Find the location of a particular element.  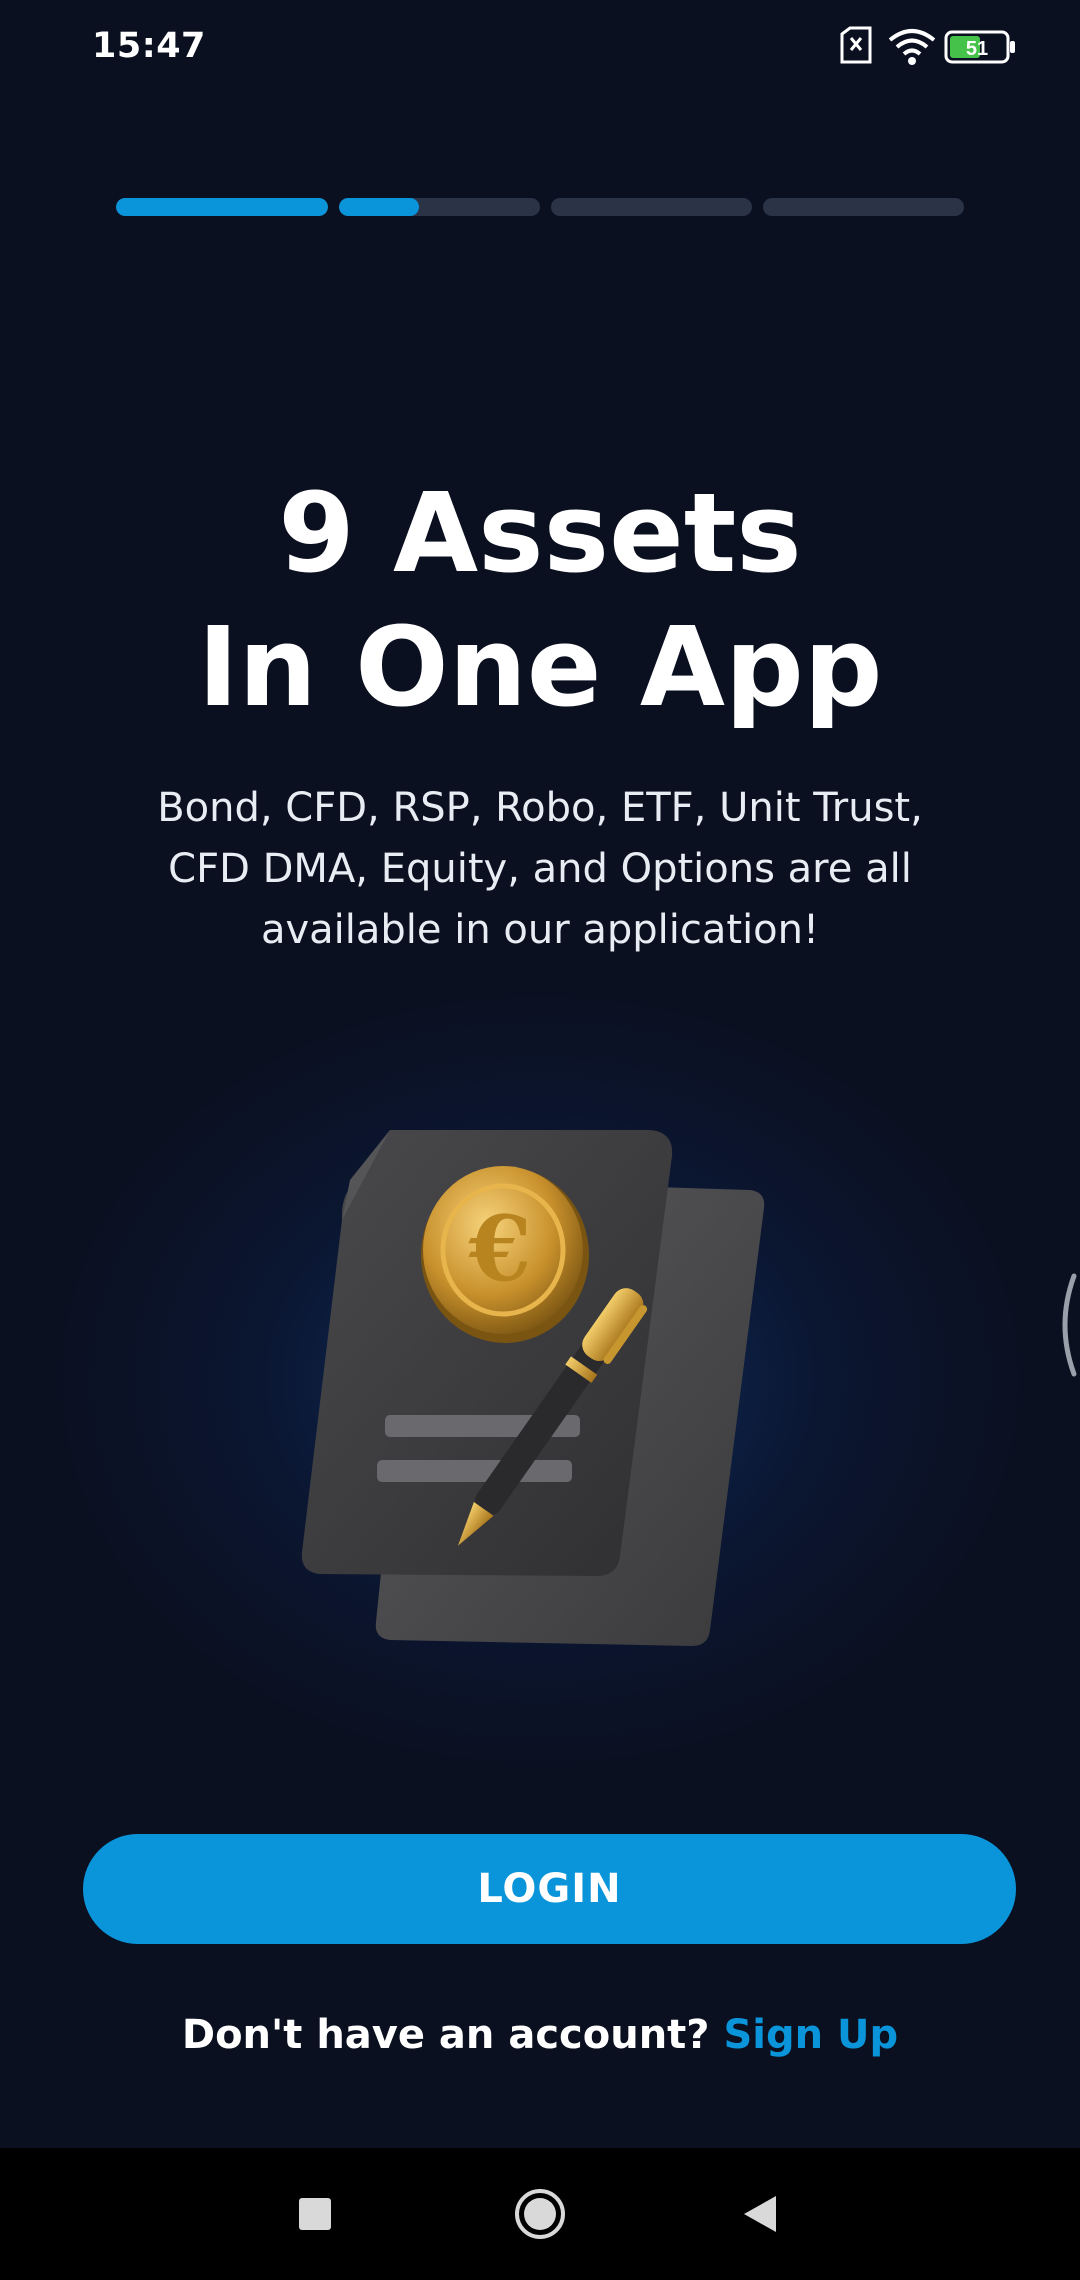

signup-row: Don't have an account? Sign Up is located at coordinates (540, 2035).